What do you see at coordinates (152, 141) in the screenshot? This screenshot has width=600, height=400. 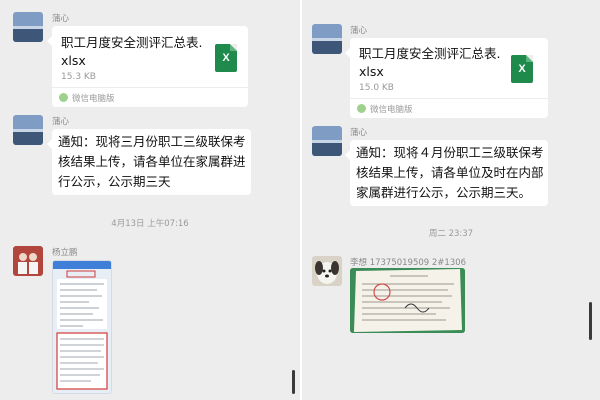 I see `message-line: 通知：现将三月份职工三级联保考` at bounding box center [152, 141].